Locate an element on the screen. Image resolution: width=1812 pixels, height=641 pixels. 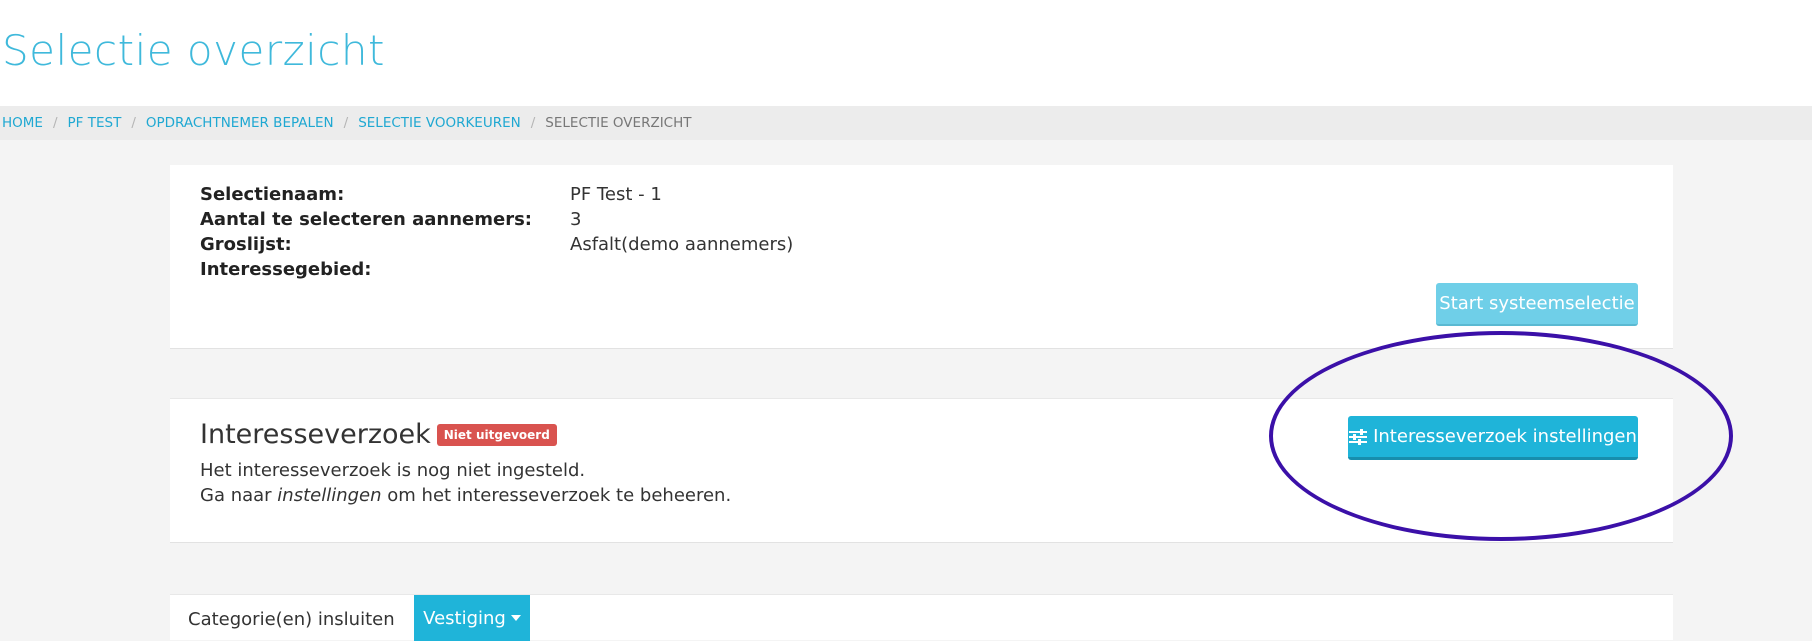
detail-row-groslijst: Groslijst: Asfalt(demo aannemers) is located at coordinates (496, 246).